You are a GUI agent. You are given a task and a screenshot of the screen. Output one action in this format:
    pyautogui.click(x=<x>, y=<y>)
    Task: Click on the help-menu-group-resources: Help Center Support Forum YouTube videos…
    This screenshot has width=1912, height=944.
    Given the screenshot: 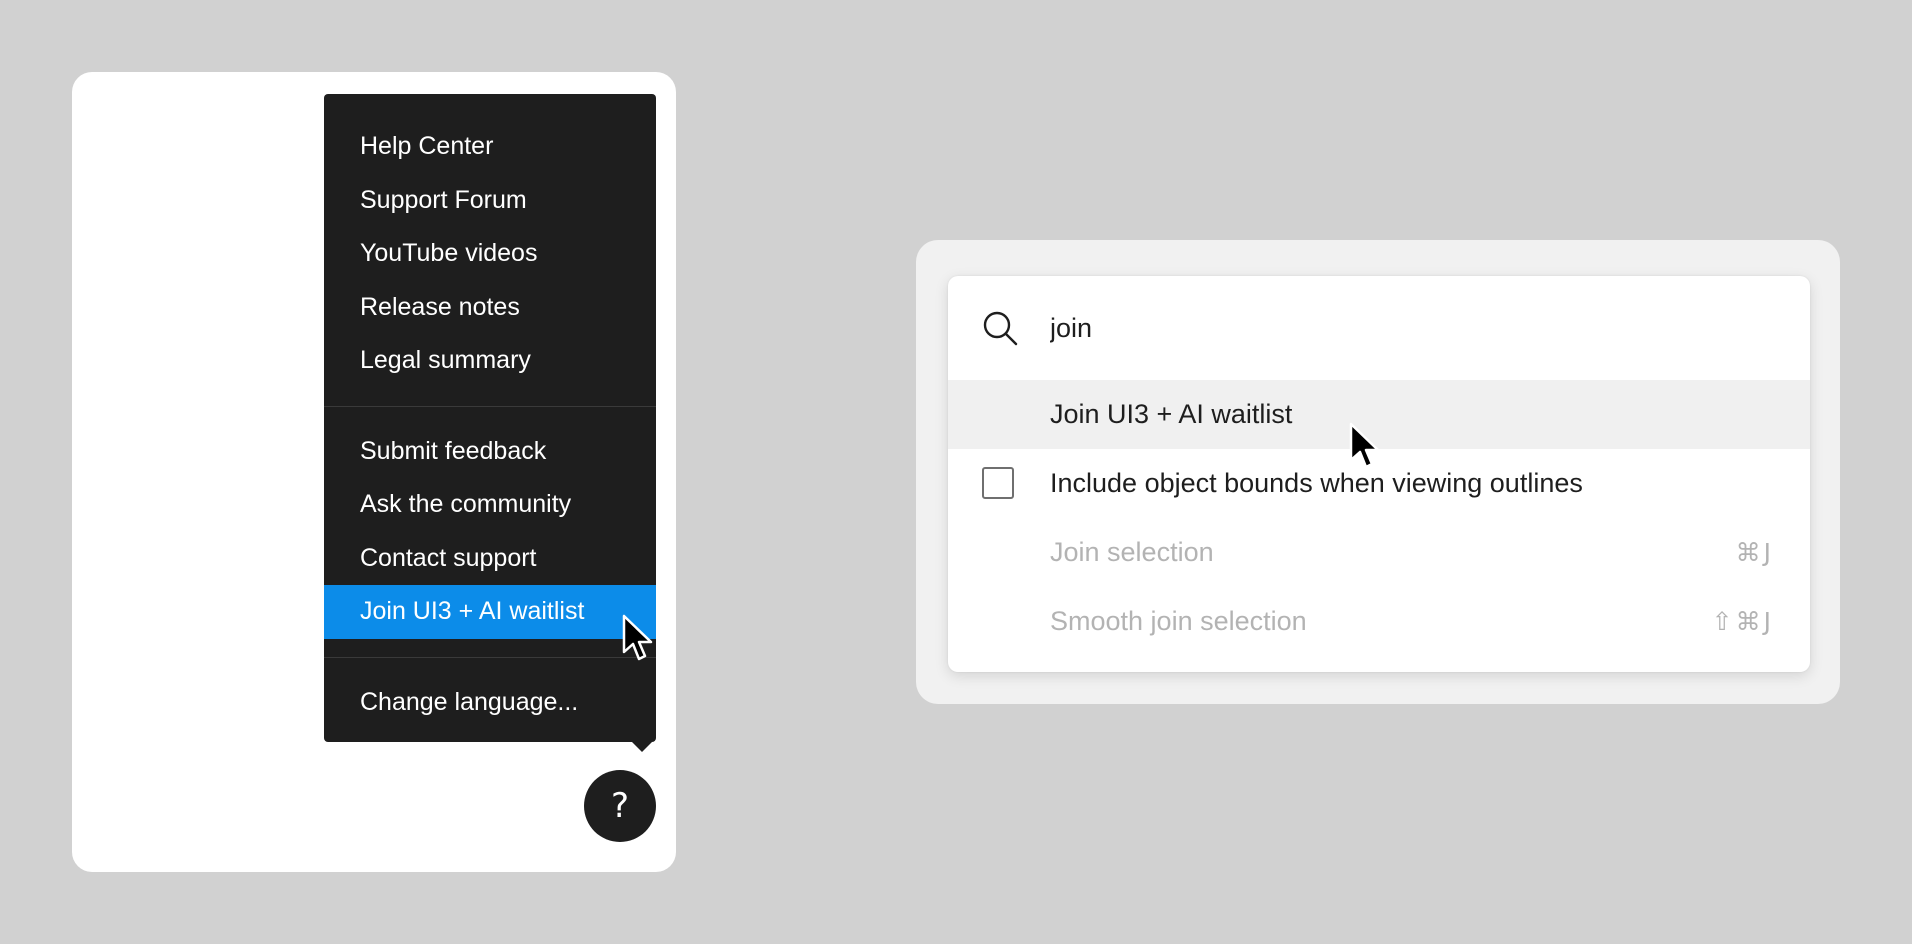 What is the action you would take?
    pyautogui.click(x=490, y=254)
    